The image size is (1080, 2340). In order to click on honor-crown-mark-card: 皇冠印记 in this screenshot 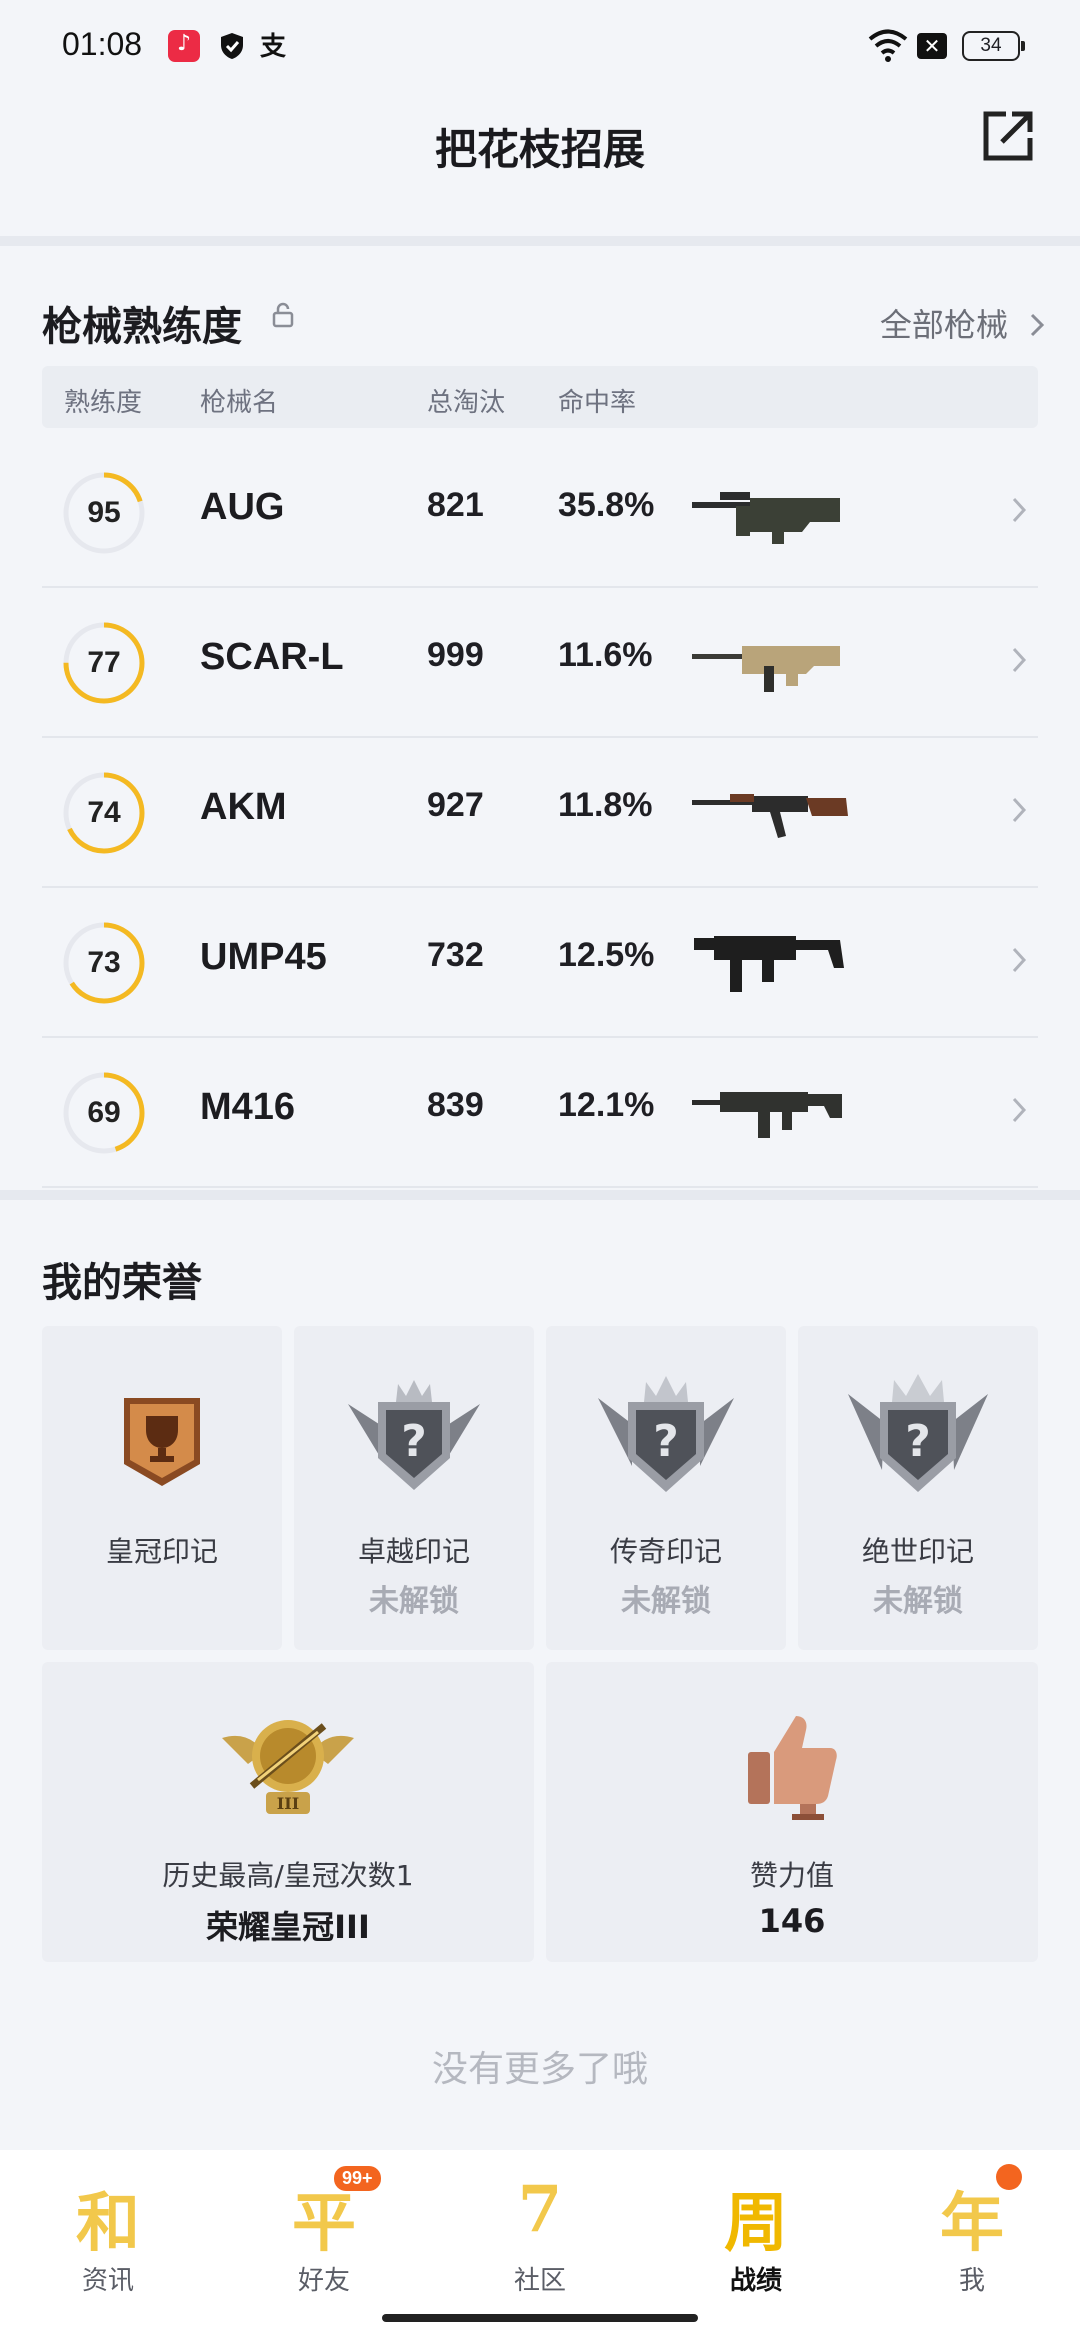, I will do `click(162, 1488)`.